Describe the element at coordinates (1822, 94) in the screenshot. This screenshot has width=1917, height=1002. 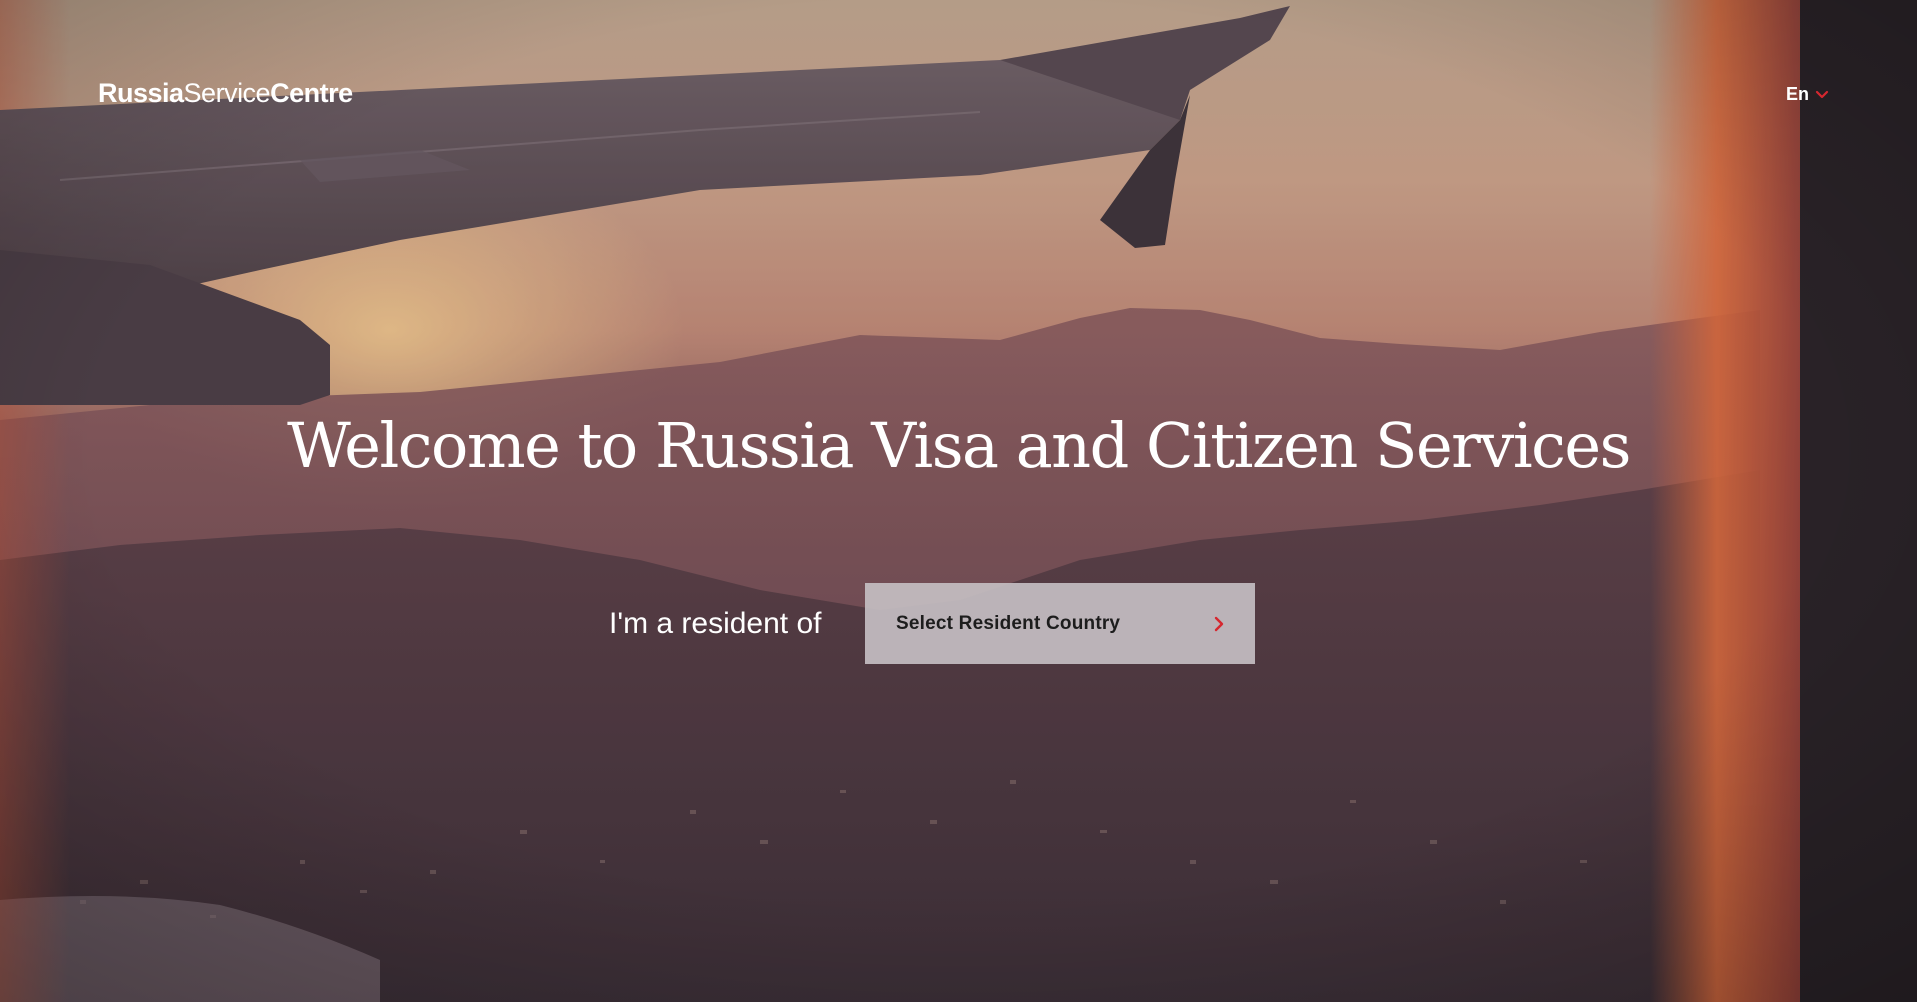
I see `chevron-down-icon` at that location.